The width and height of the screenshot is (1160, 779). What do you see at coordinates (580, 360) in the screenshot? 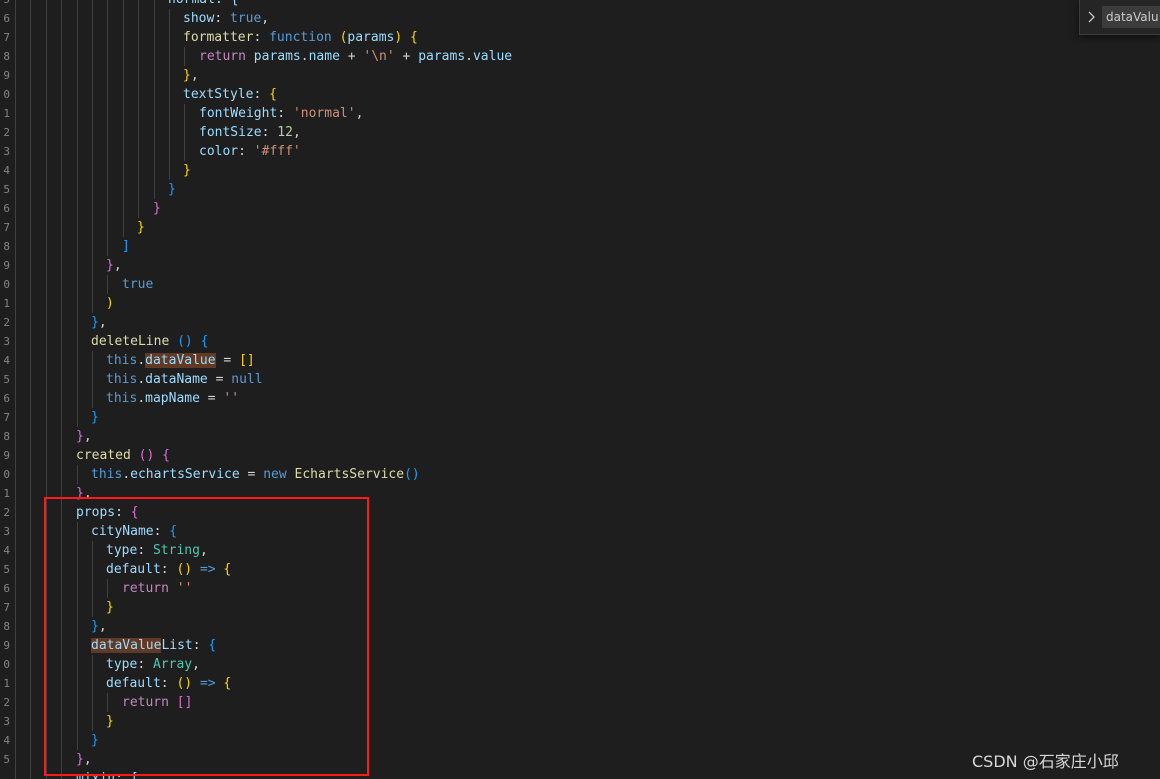
I see `code-line: this.dataValue = []` at bounding box center [580, 360].